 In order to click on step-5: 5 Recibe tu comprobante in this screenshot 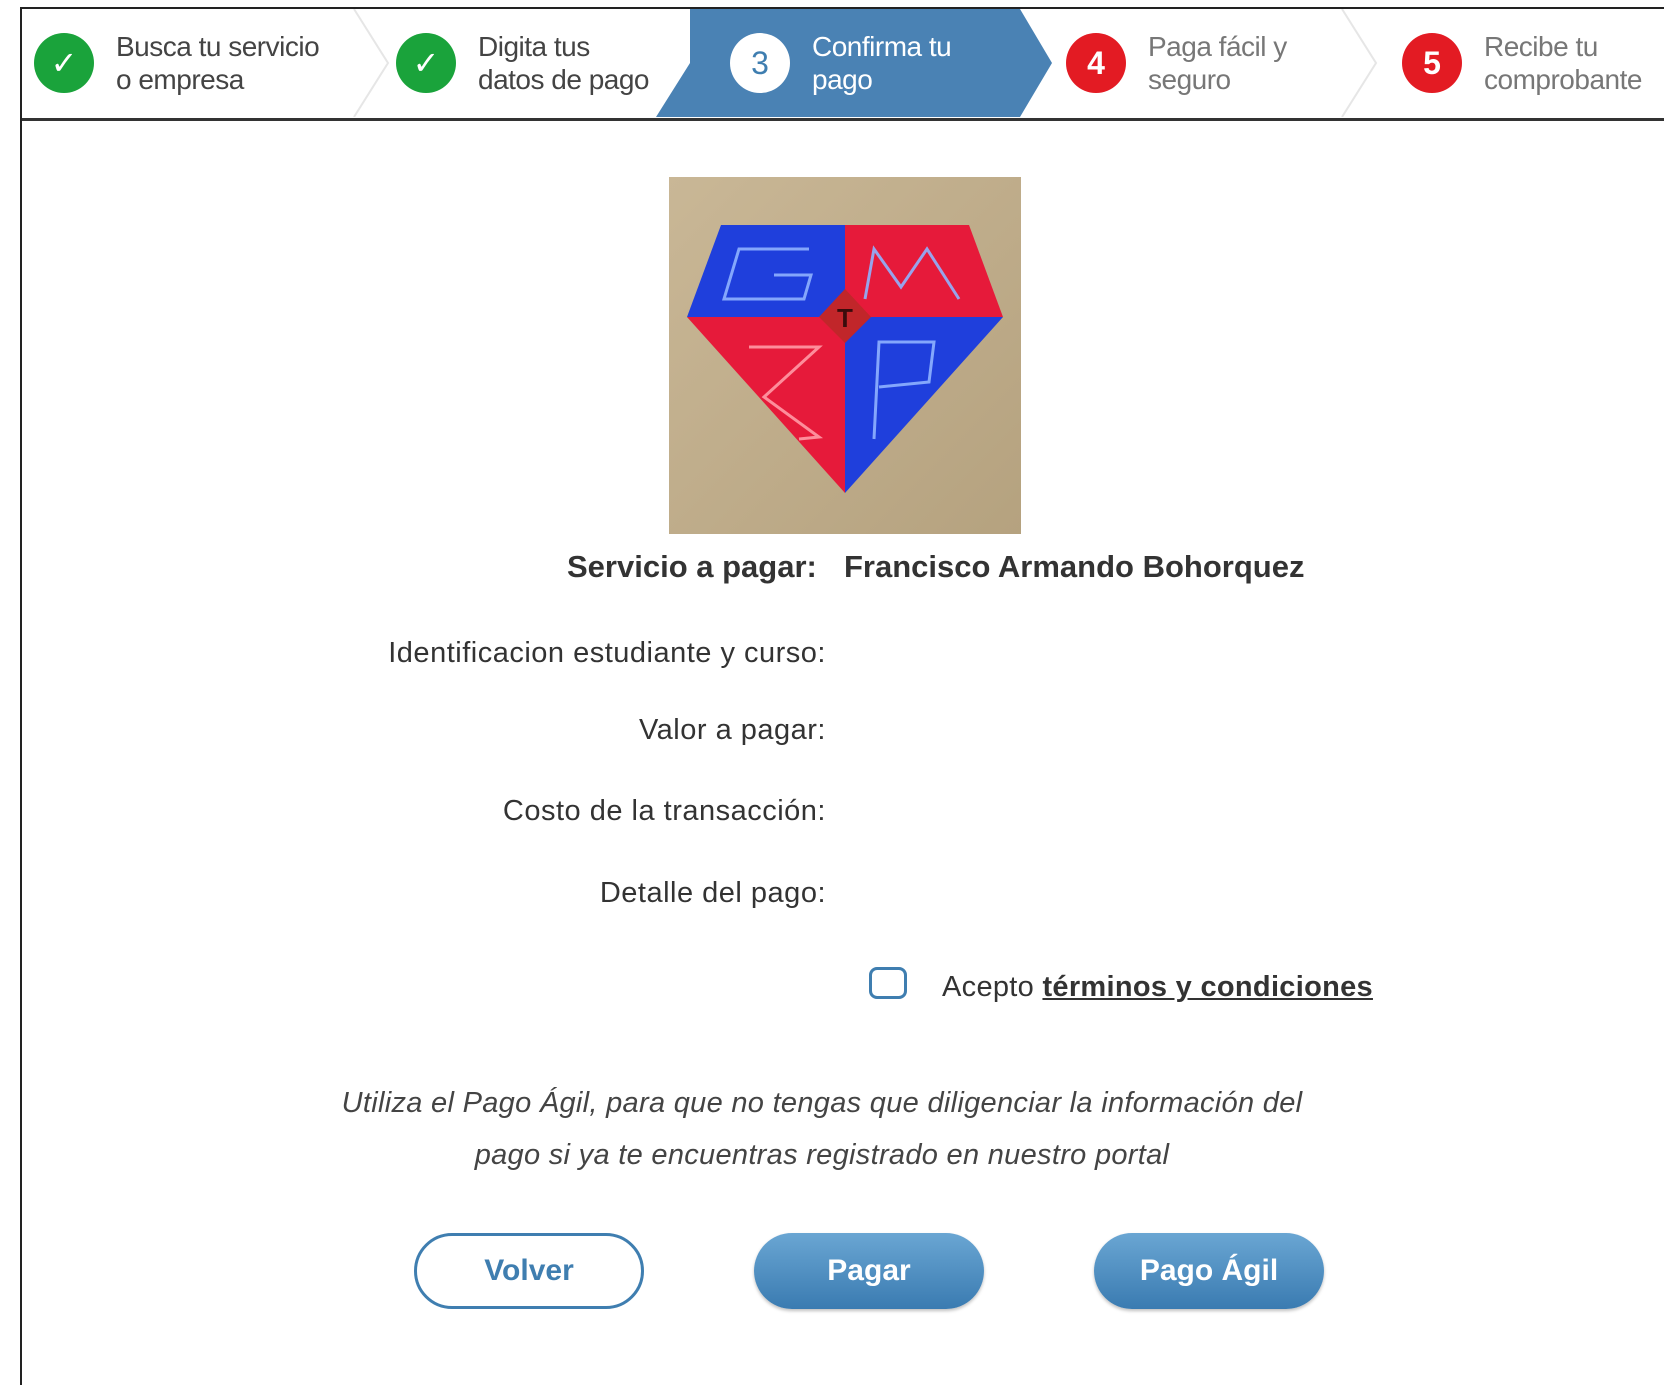, I will do `click(1522, 63)`.